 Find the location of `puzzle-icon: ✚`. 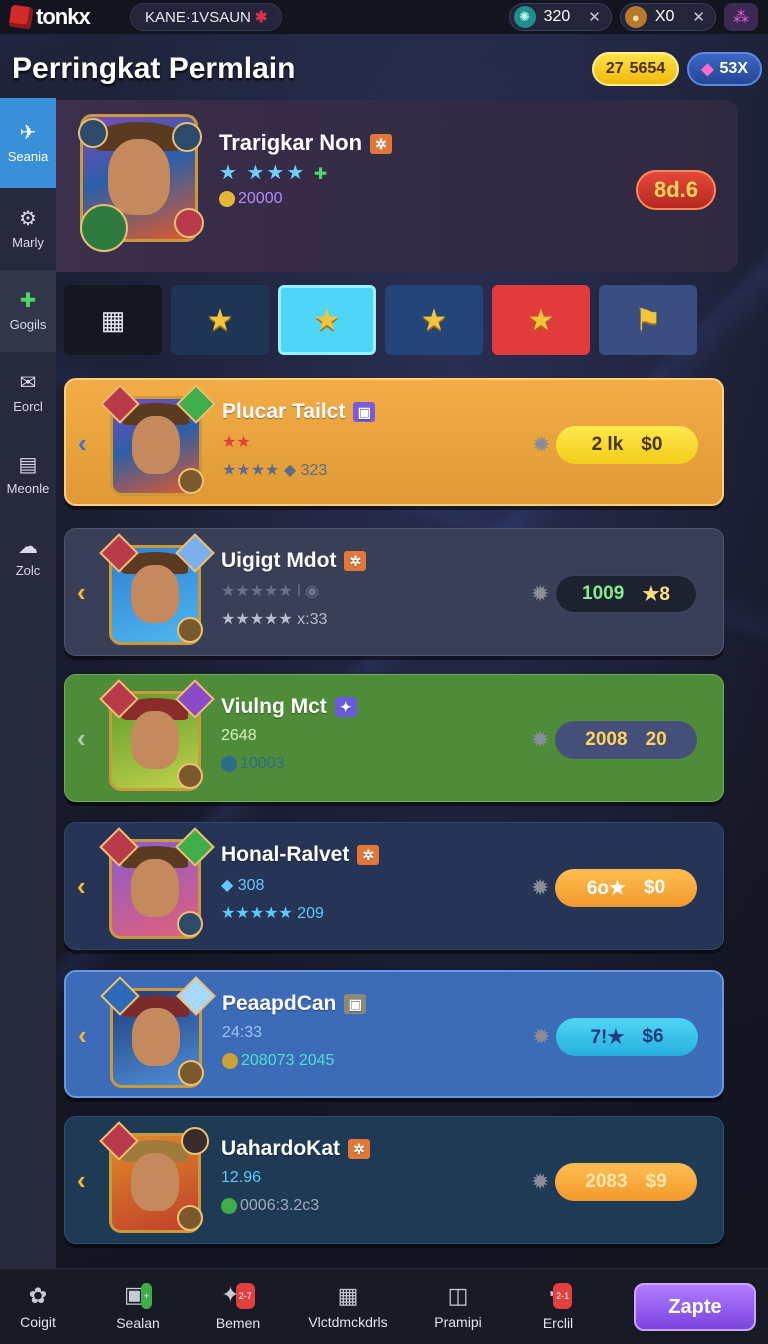

puzzle-icon: ✚ is located at coordinates (28, 300).